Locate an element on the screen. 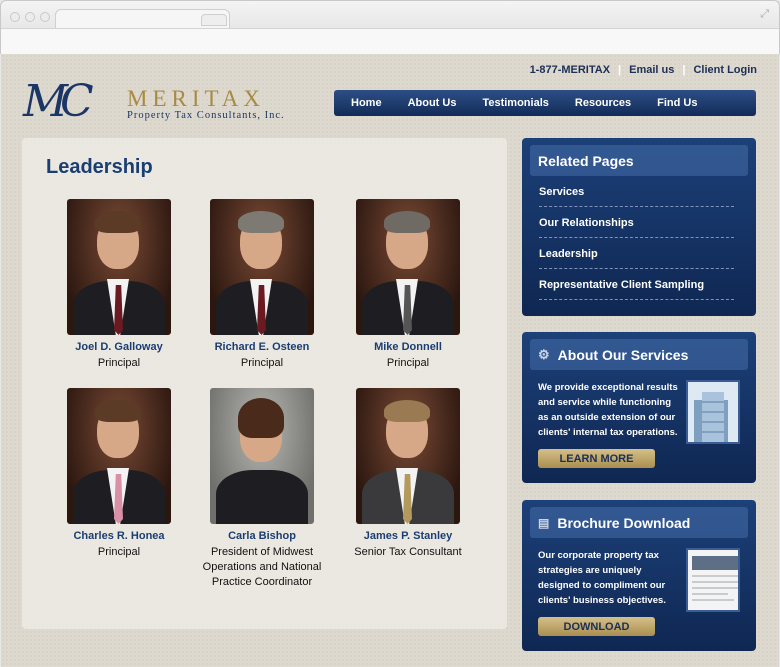 This screenshot has width=780, height=667. client-login-link: Client Login is located at coordinates (725, 70).